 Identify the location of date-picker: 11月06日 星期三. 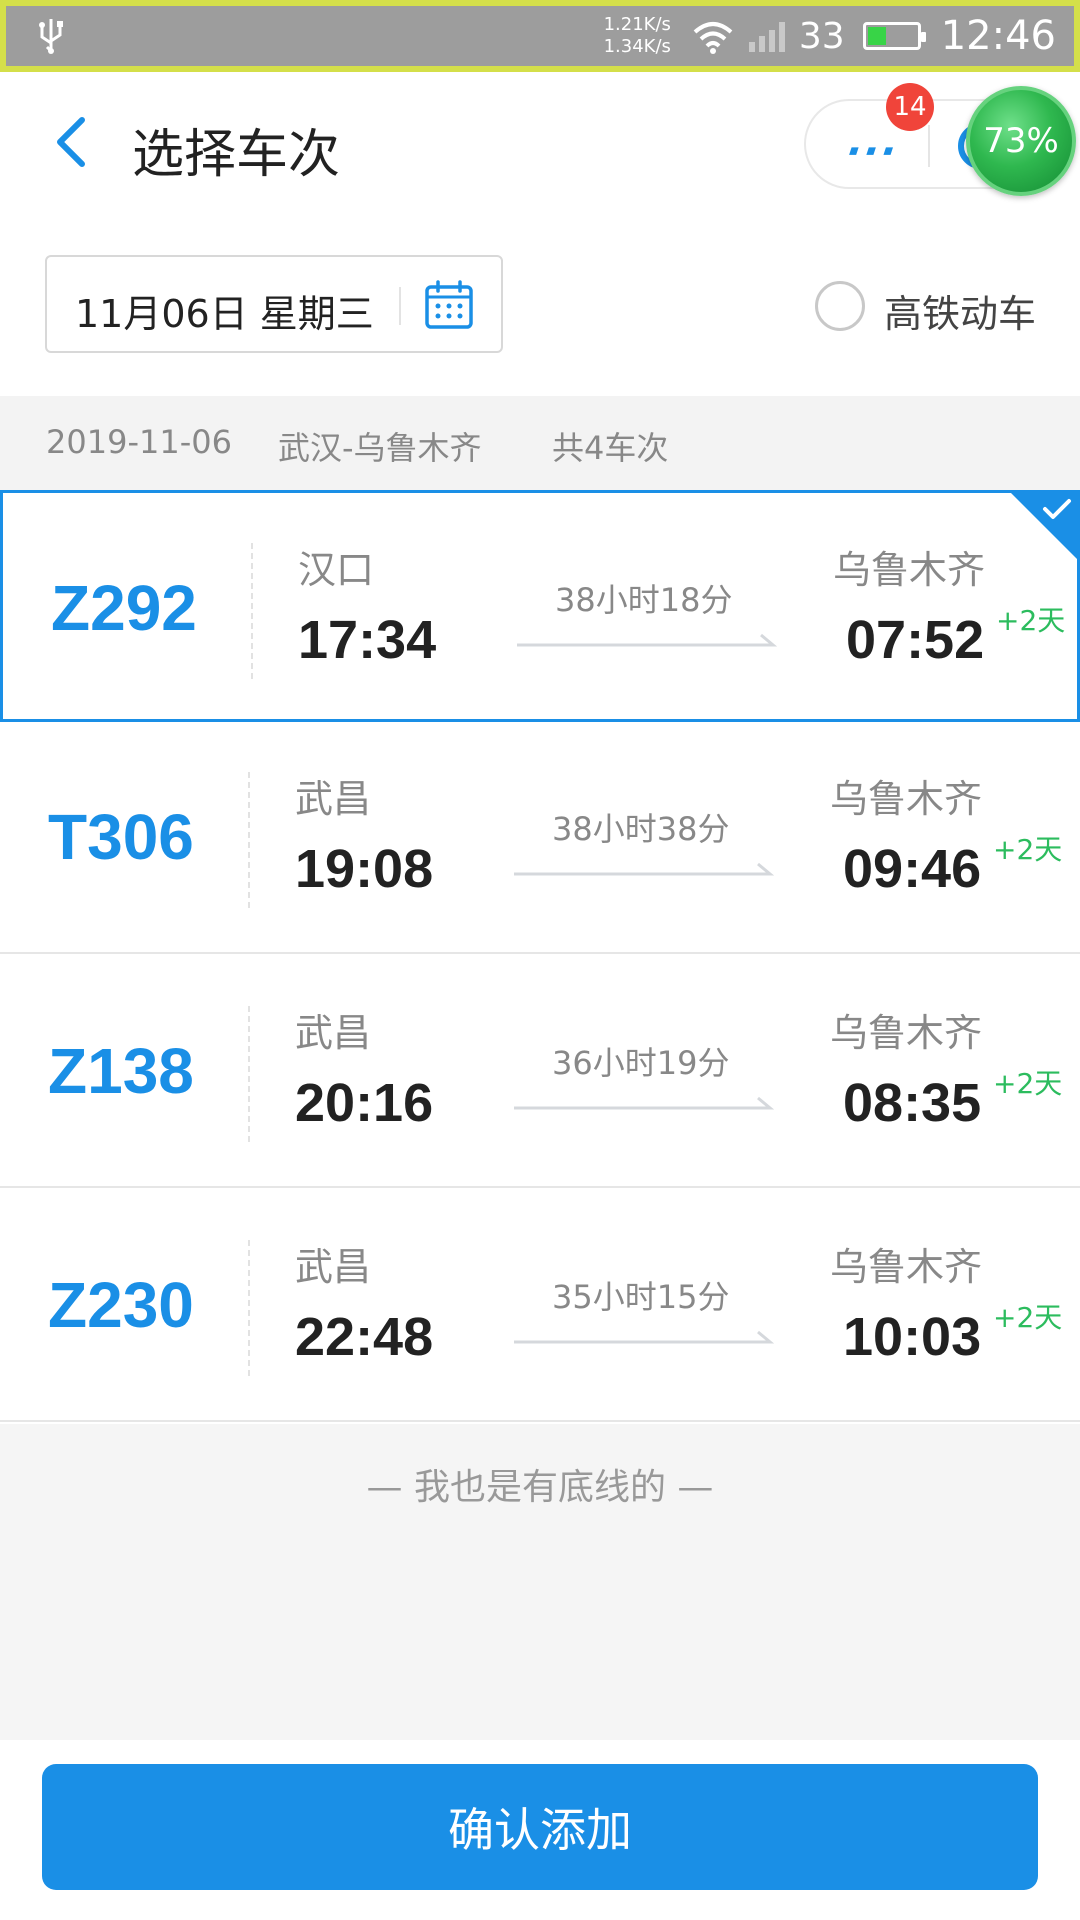
(274, 304).